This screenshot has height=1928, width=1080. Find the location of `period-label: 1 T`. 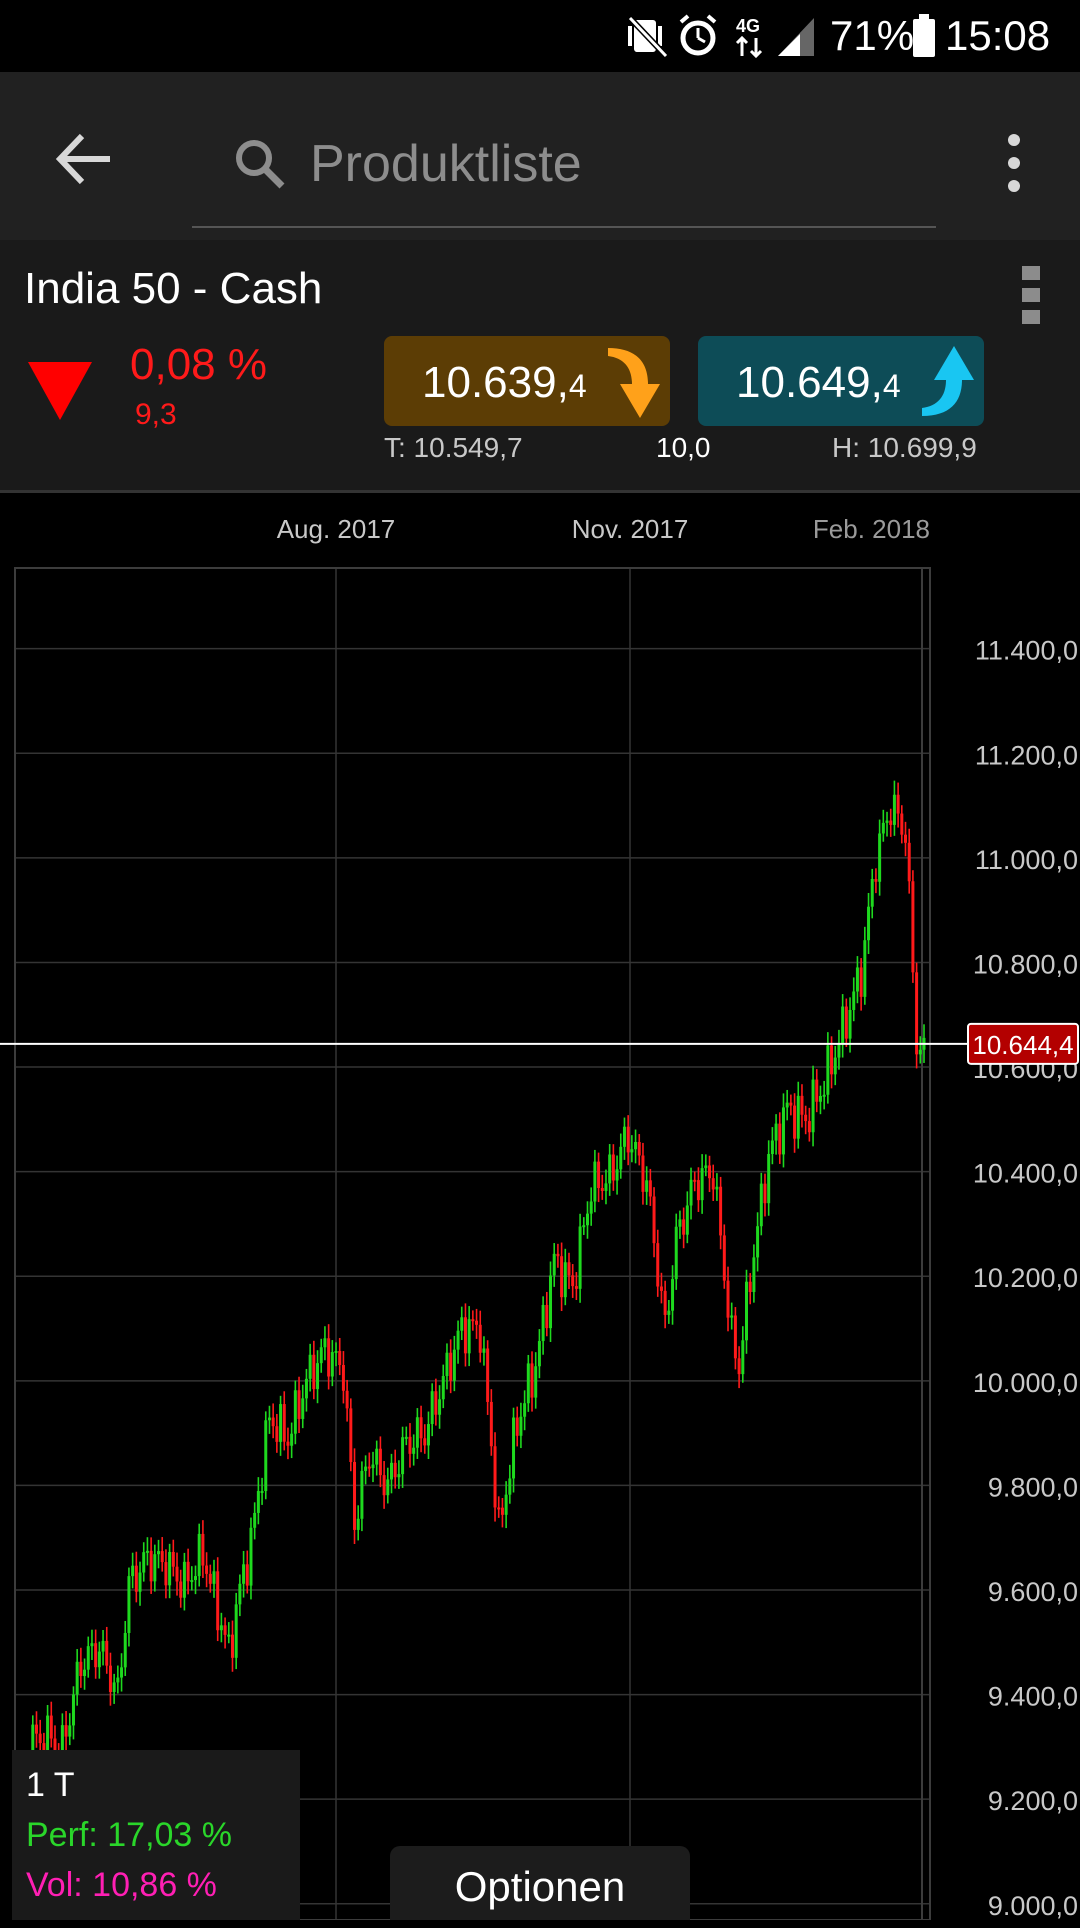

period-label: 1 T is located at coordinates (50, 1785).